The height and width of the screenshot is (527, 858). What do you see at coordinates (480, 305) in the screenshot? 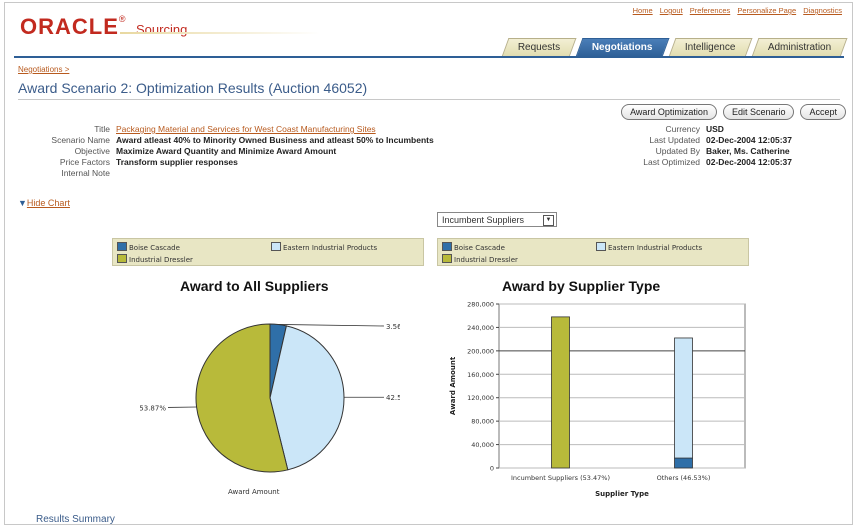
I see `y-tick-label: 280,000` at bounding box center [480, 305].